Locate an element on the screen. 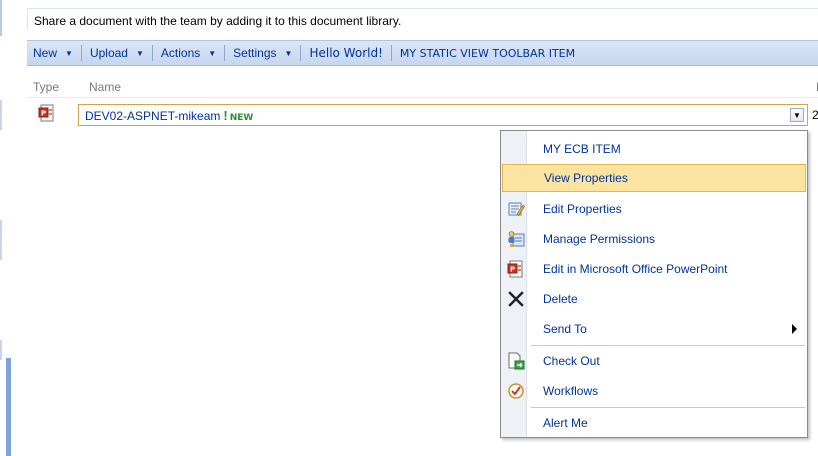  edit-properties-icon is located at coordinates (516, 209).